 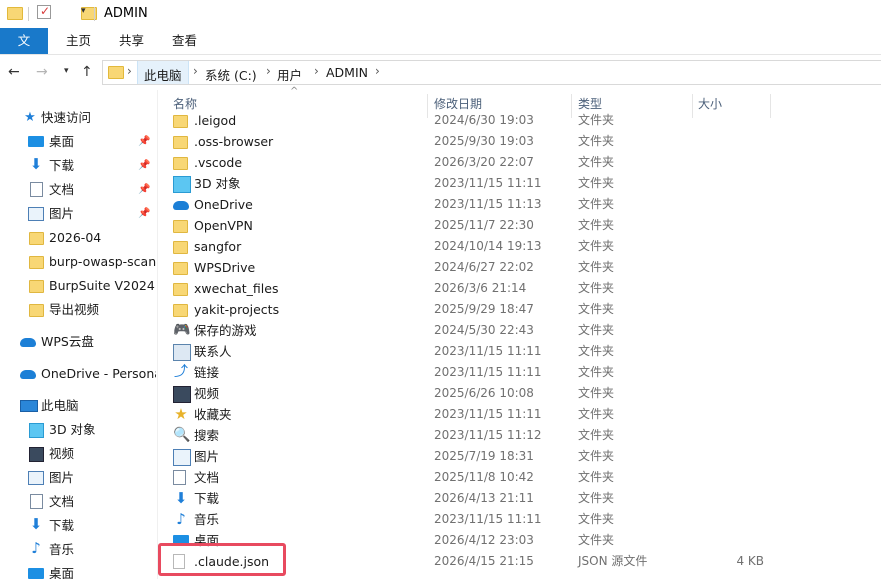 I want to click on modified-date: 2023/11/15 11:12, so click(x=488, y=435).